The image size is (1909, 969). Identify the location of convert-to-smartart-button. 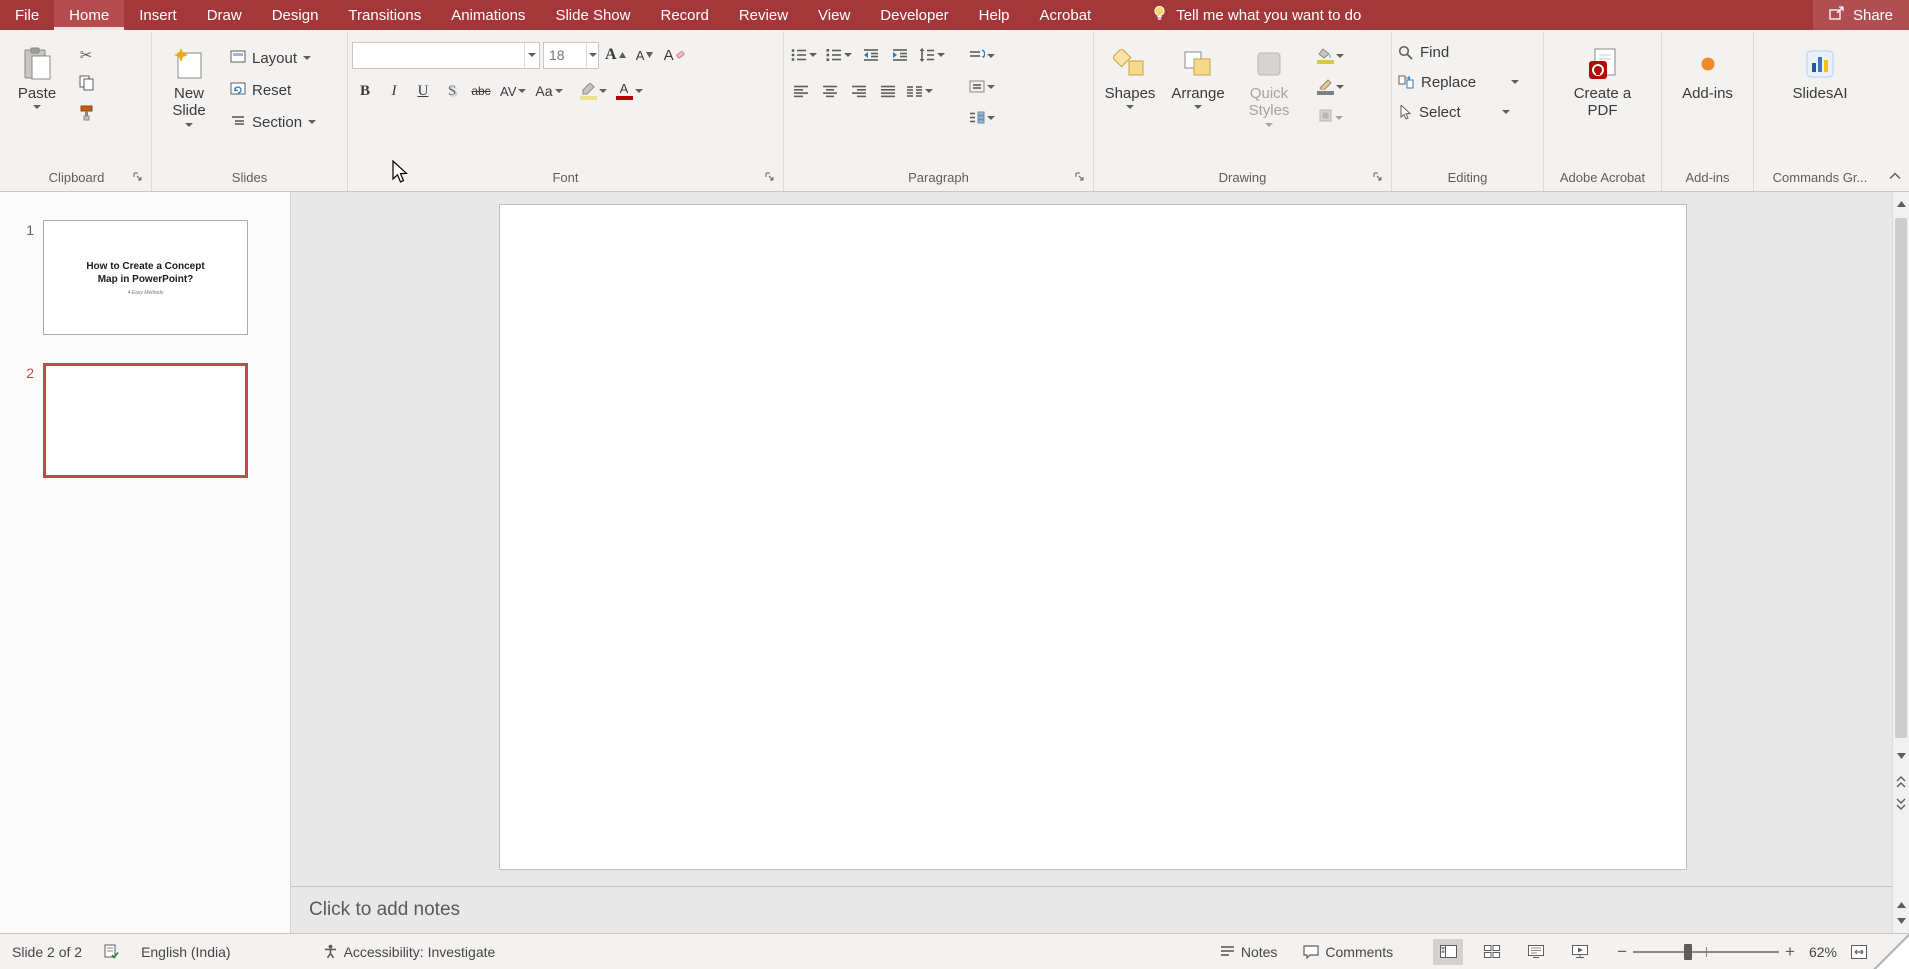
(982, 117).